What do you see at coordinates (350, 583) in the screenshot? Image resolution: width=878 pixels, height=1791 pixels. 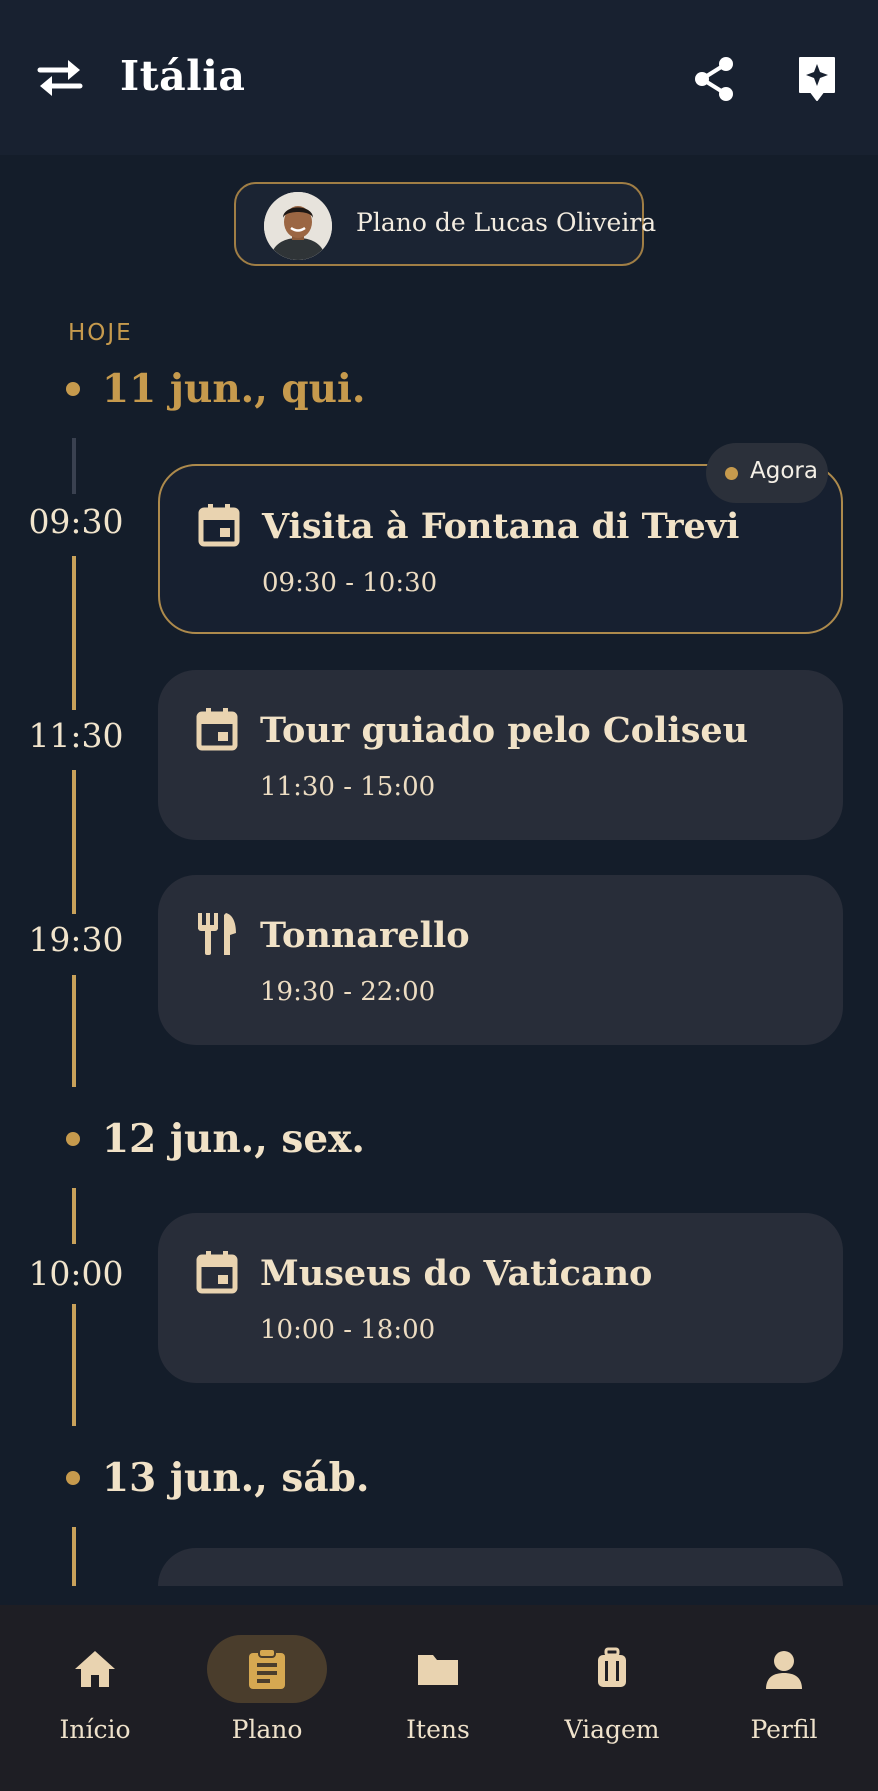 I see `event-time-range: 09:30 - 10:30` at bounding box center [350, 583].